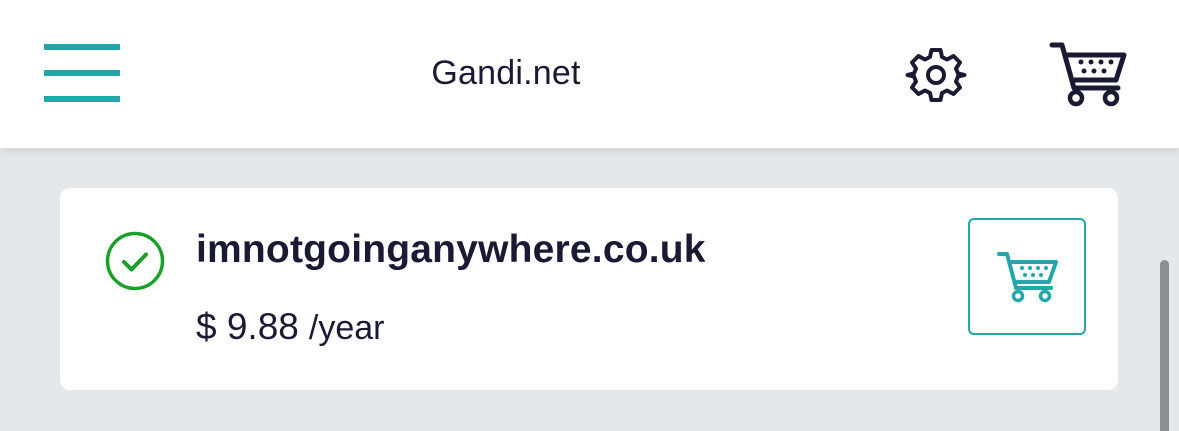 Image resolution: width=1179 pixels, height=431 pixels. Describe the element at coordinates (1164, 345) in the screenshot. I see `scrollbar` at that location.